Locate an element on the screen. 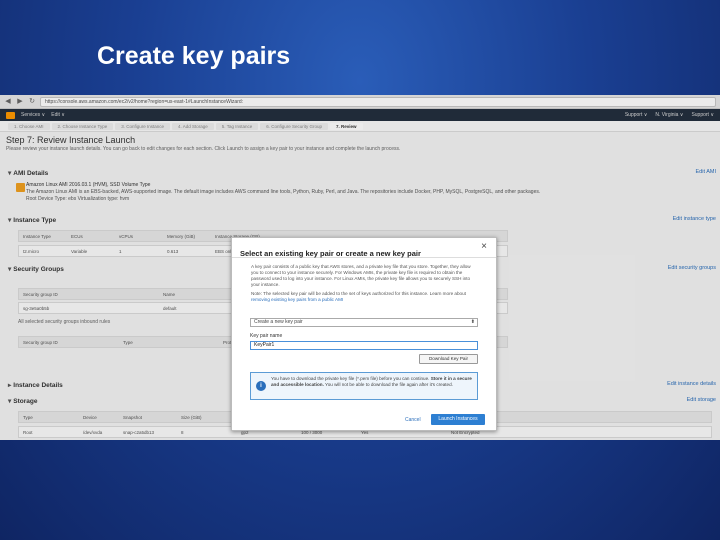  step-configure-security-group: 6. Configure Security Group is located at coordinates (294, 126).